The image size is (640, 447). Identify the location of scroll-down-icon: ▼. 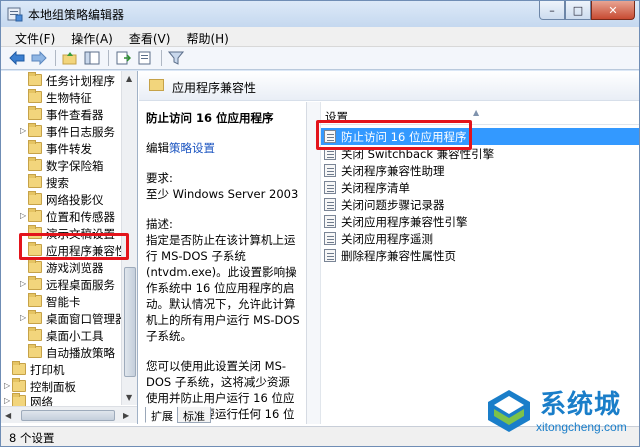
(129, 397).